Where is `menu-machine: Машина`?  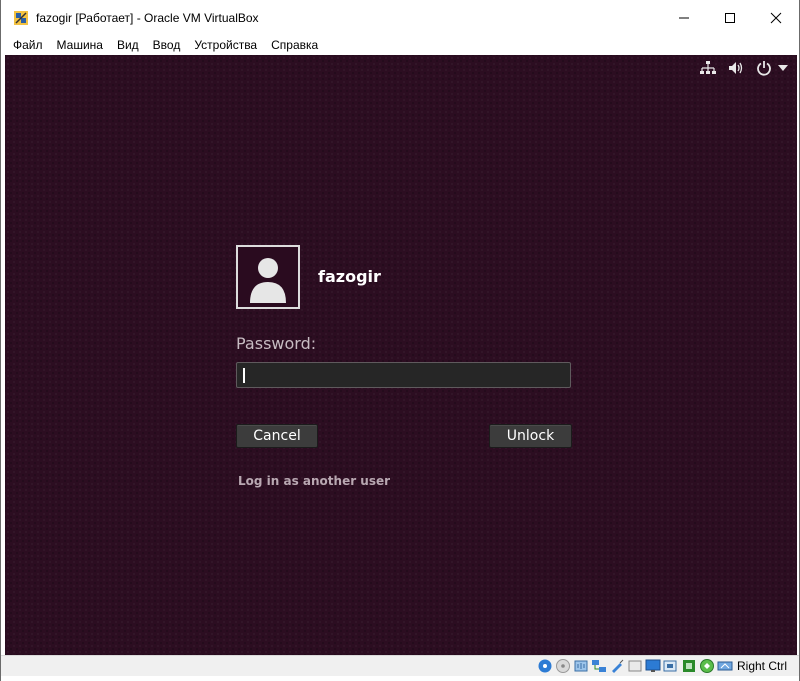
menu-machine: Машина is located at coordinates (80, 45).